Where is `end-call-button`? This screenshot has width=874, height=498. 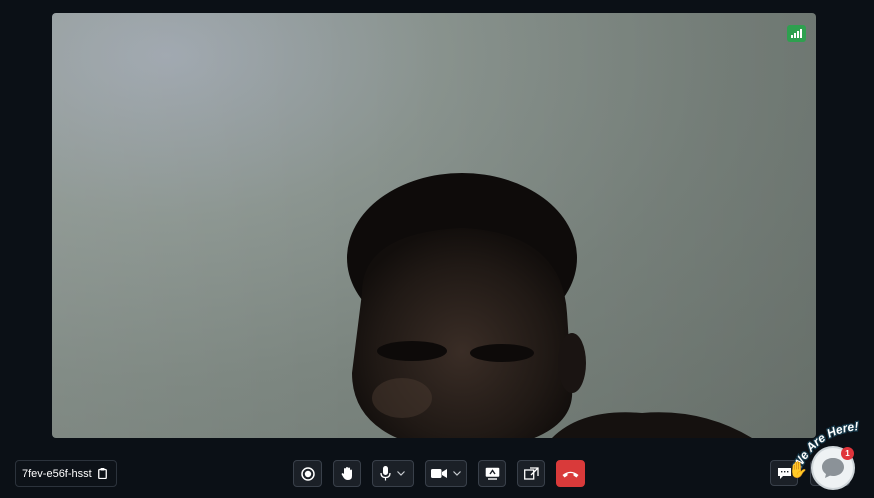 end-call-button is located at coordinates (570, 473).